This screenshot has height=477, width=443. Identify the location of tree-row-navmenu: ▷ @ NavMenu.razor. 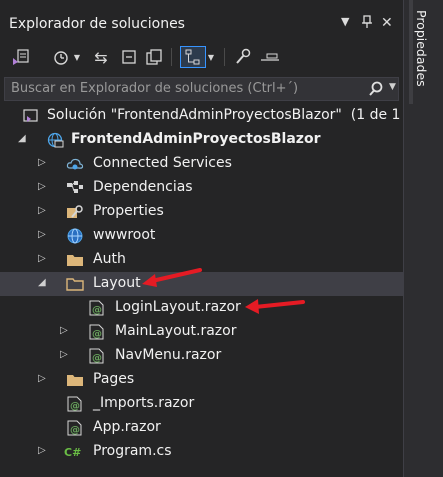
(202, 356).